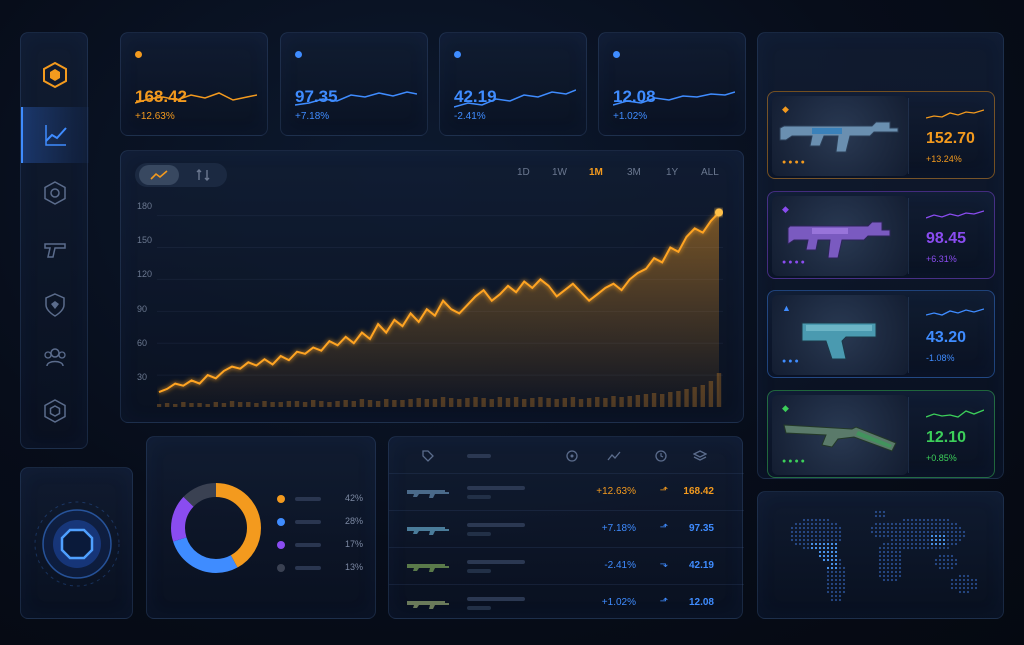 The height and width of the screenshot is (645, 1024). I want to click on nav-shield-icon, so click(55, 305).